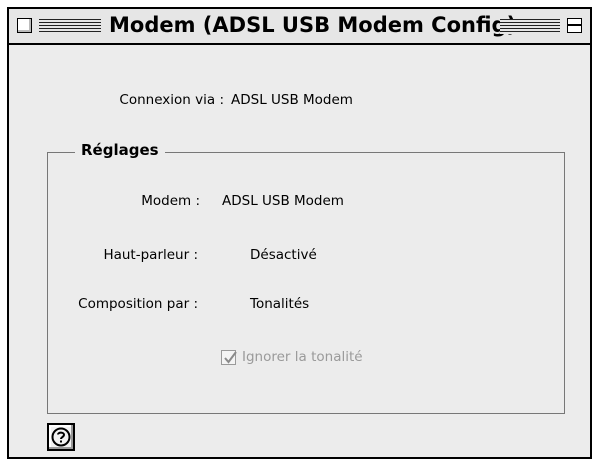  I want to click on composition-value: Tonalités, so click(279, 304).